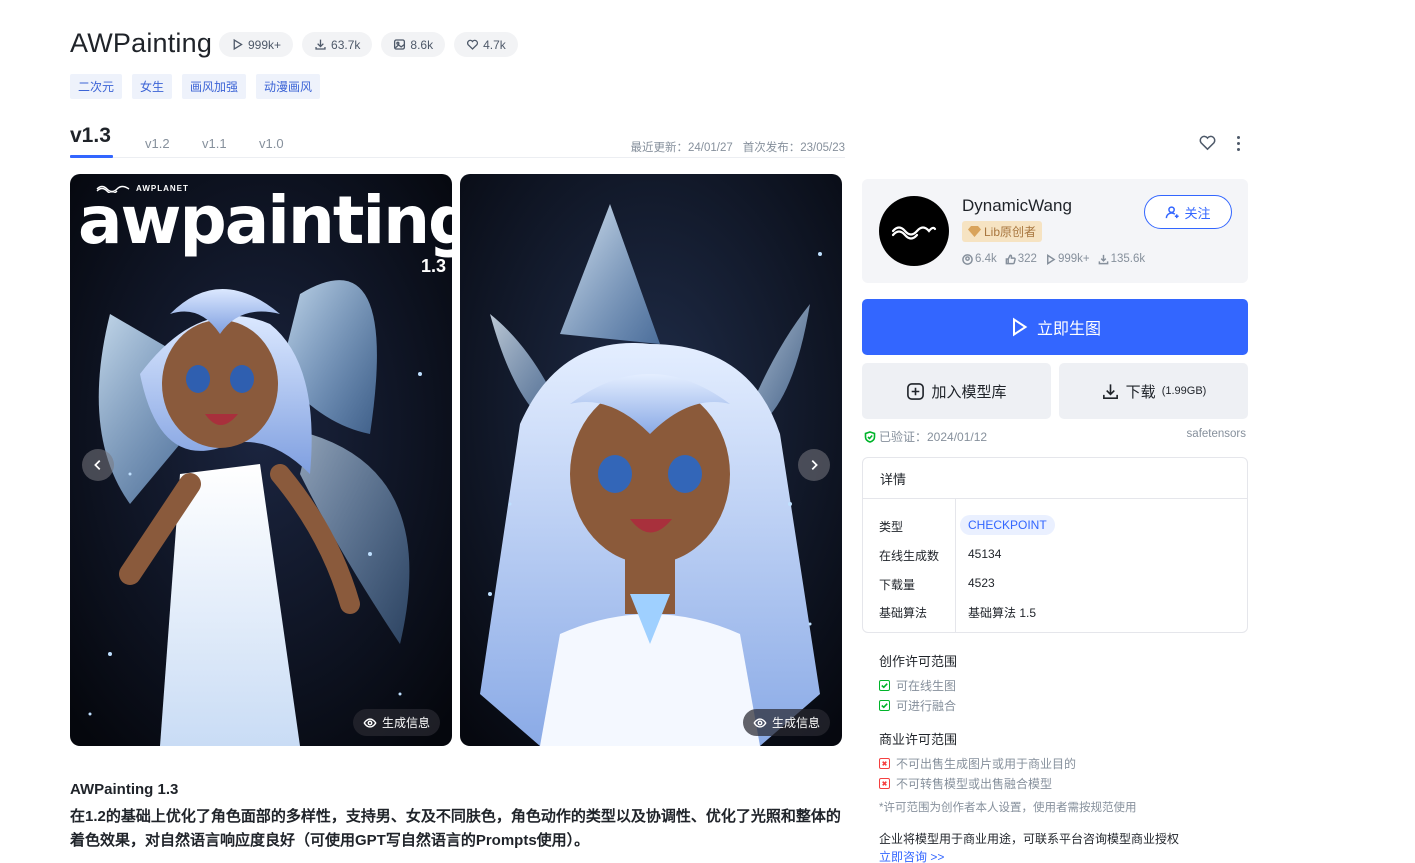 The image size is (1415, 863). Describe the element at coordinates (91, 156) in the screenshot. I see `active-tab-indicator` at that location.